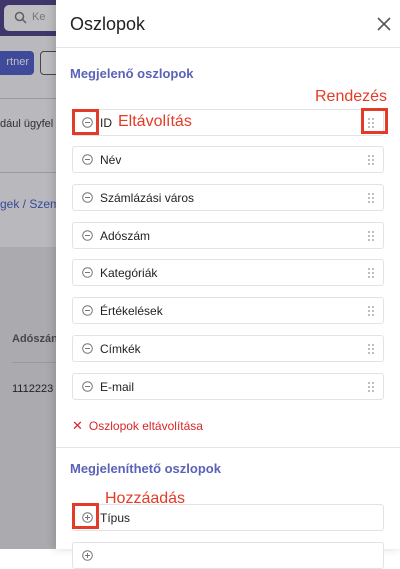 The image size is (400, 569). What do you see at coordinates (85, 516) in the screenshot?
I see `annotation-add-box` at bounding box center [85, 516].